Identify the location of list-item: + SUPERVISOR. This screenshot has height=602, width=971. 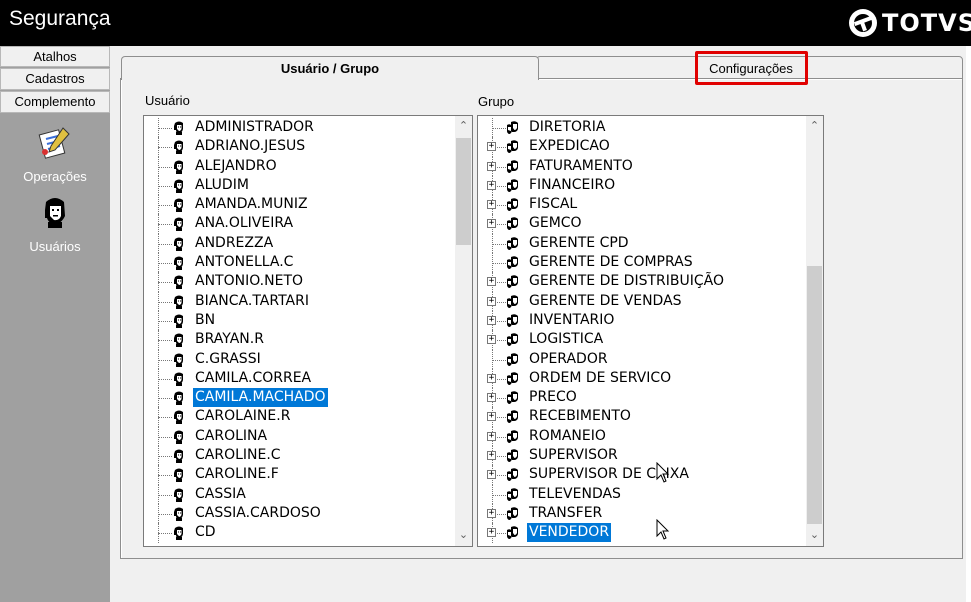
(642, 456).